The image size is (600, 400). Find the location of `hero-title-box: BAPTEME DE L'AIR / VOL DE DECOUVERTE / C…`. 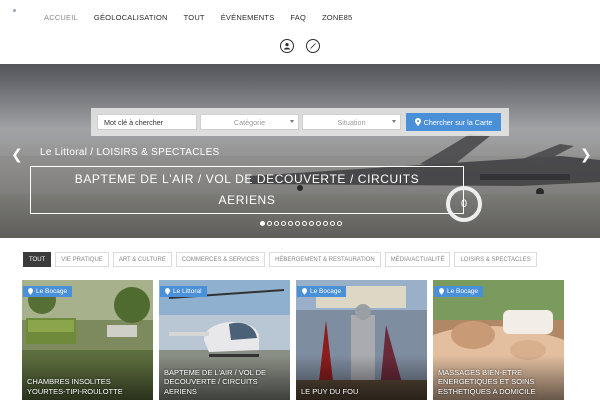

hero-title-box: BAPTEME DE L'AIR / VOL DE DECOUVERTE / C… is located at coordinates (247, 190).